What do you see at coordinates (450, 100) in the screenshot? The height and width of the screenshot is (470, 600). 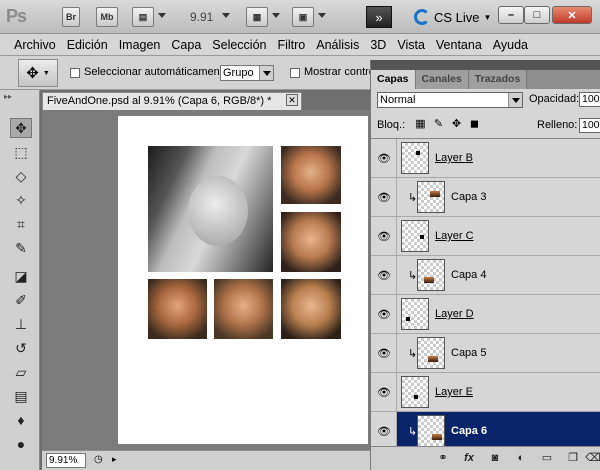 I see `blend-mode-dropdown: Normal` at bounding box center [450, 100].